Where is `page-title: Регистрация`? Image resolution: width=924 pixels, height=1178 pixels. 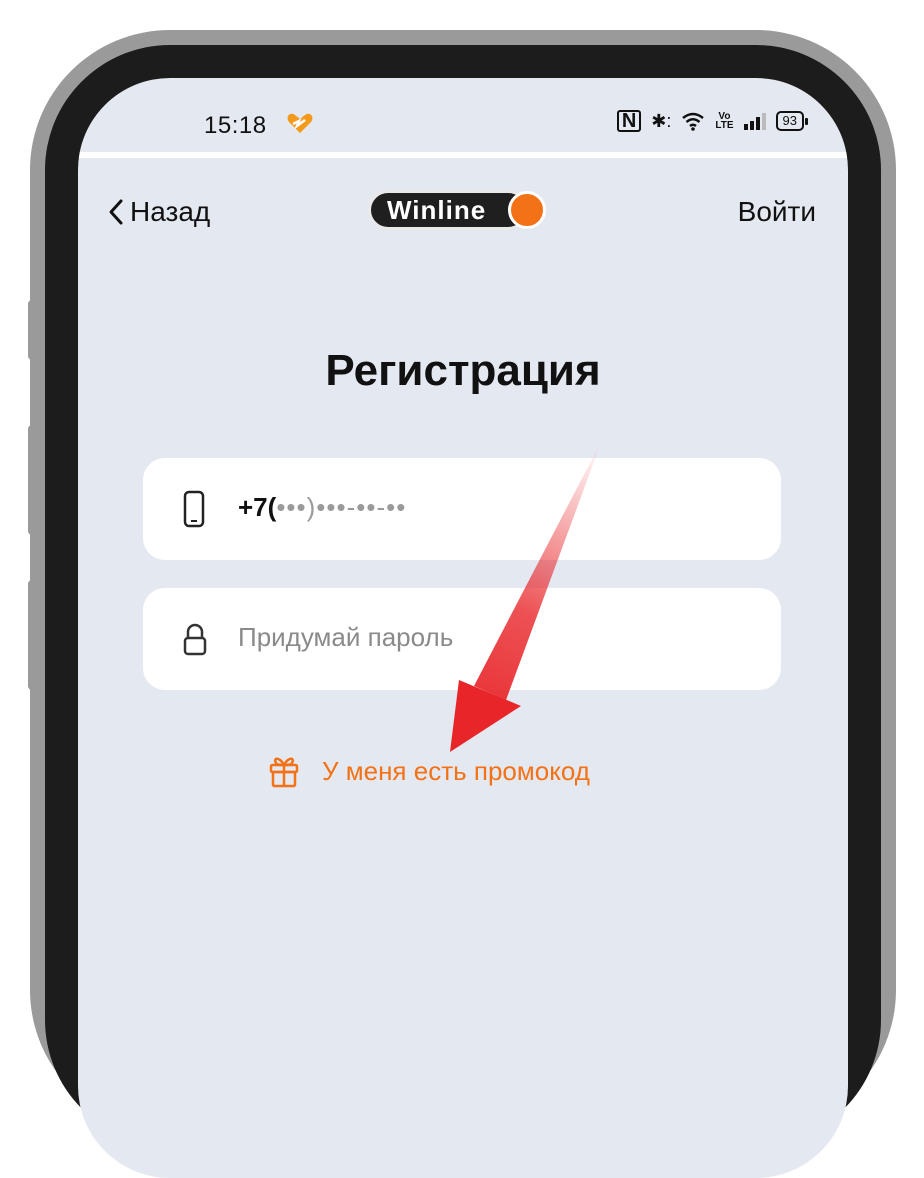 page-title: Регистрация is located at coordinates (463, 370).